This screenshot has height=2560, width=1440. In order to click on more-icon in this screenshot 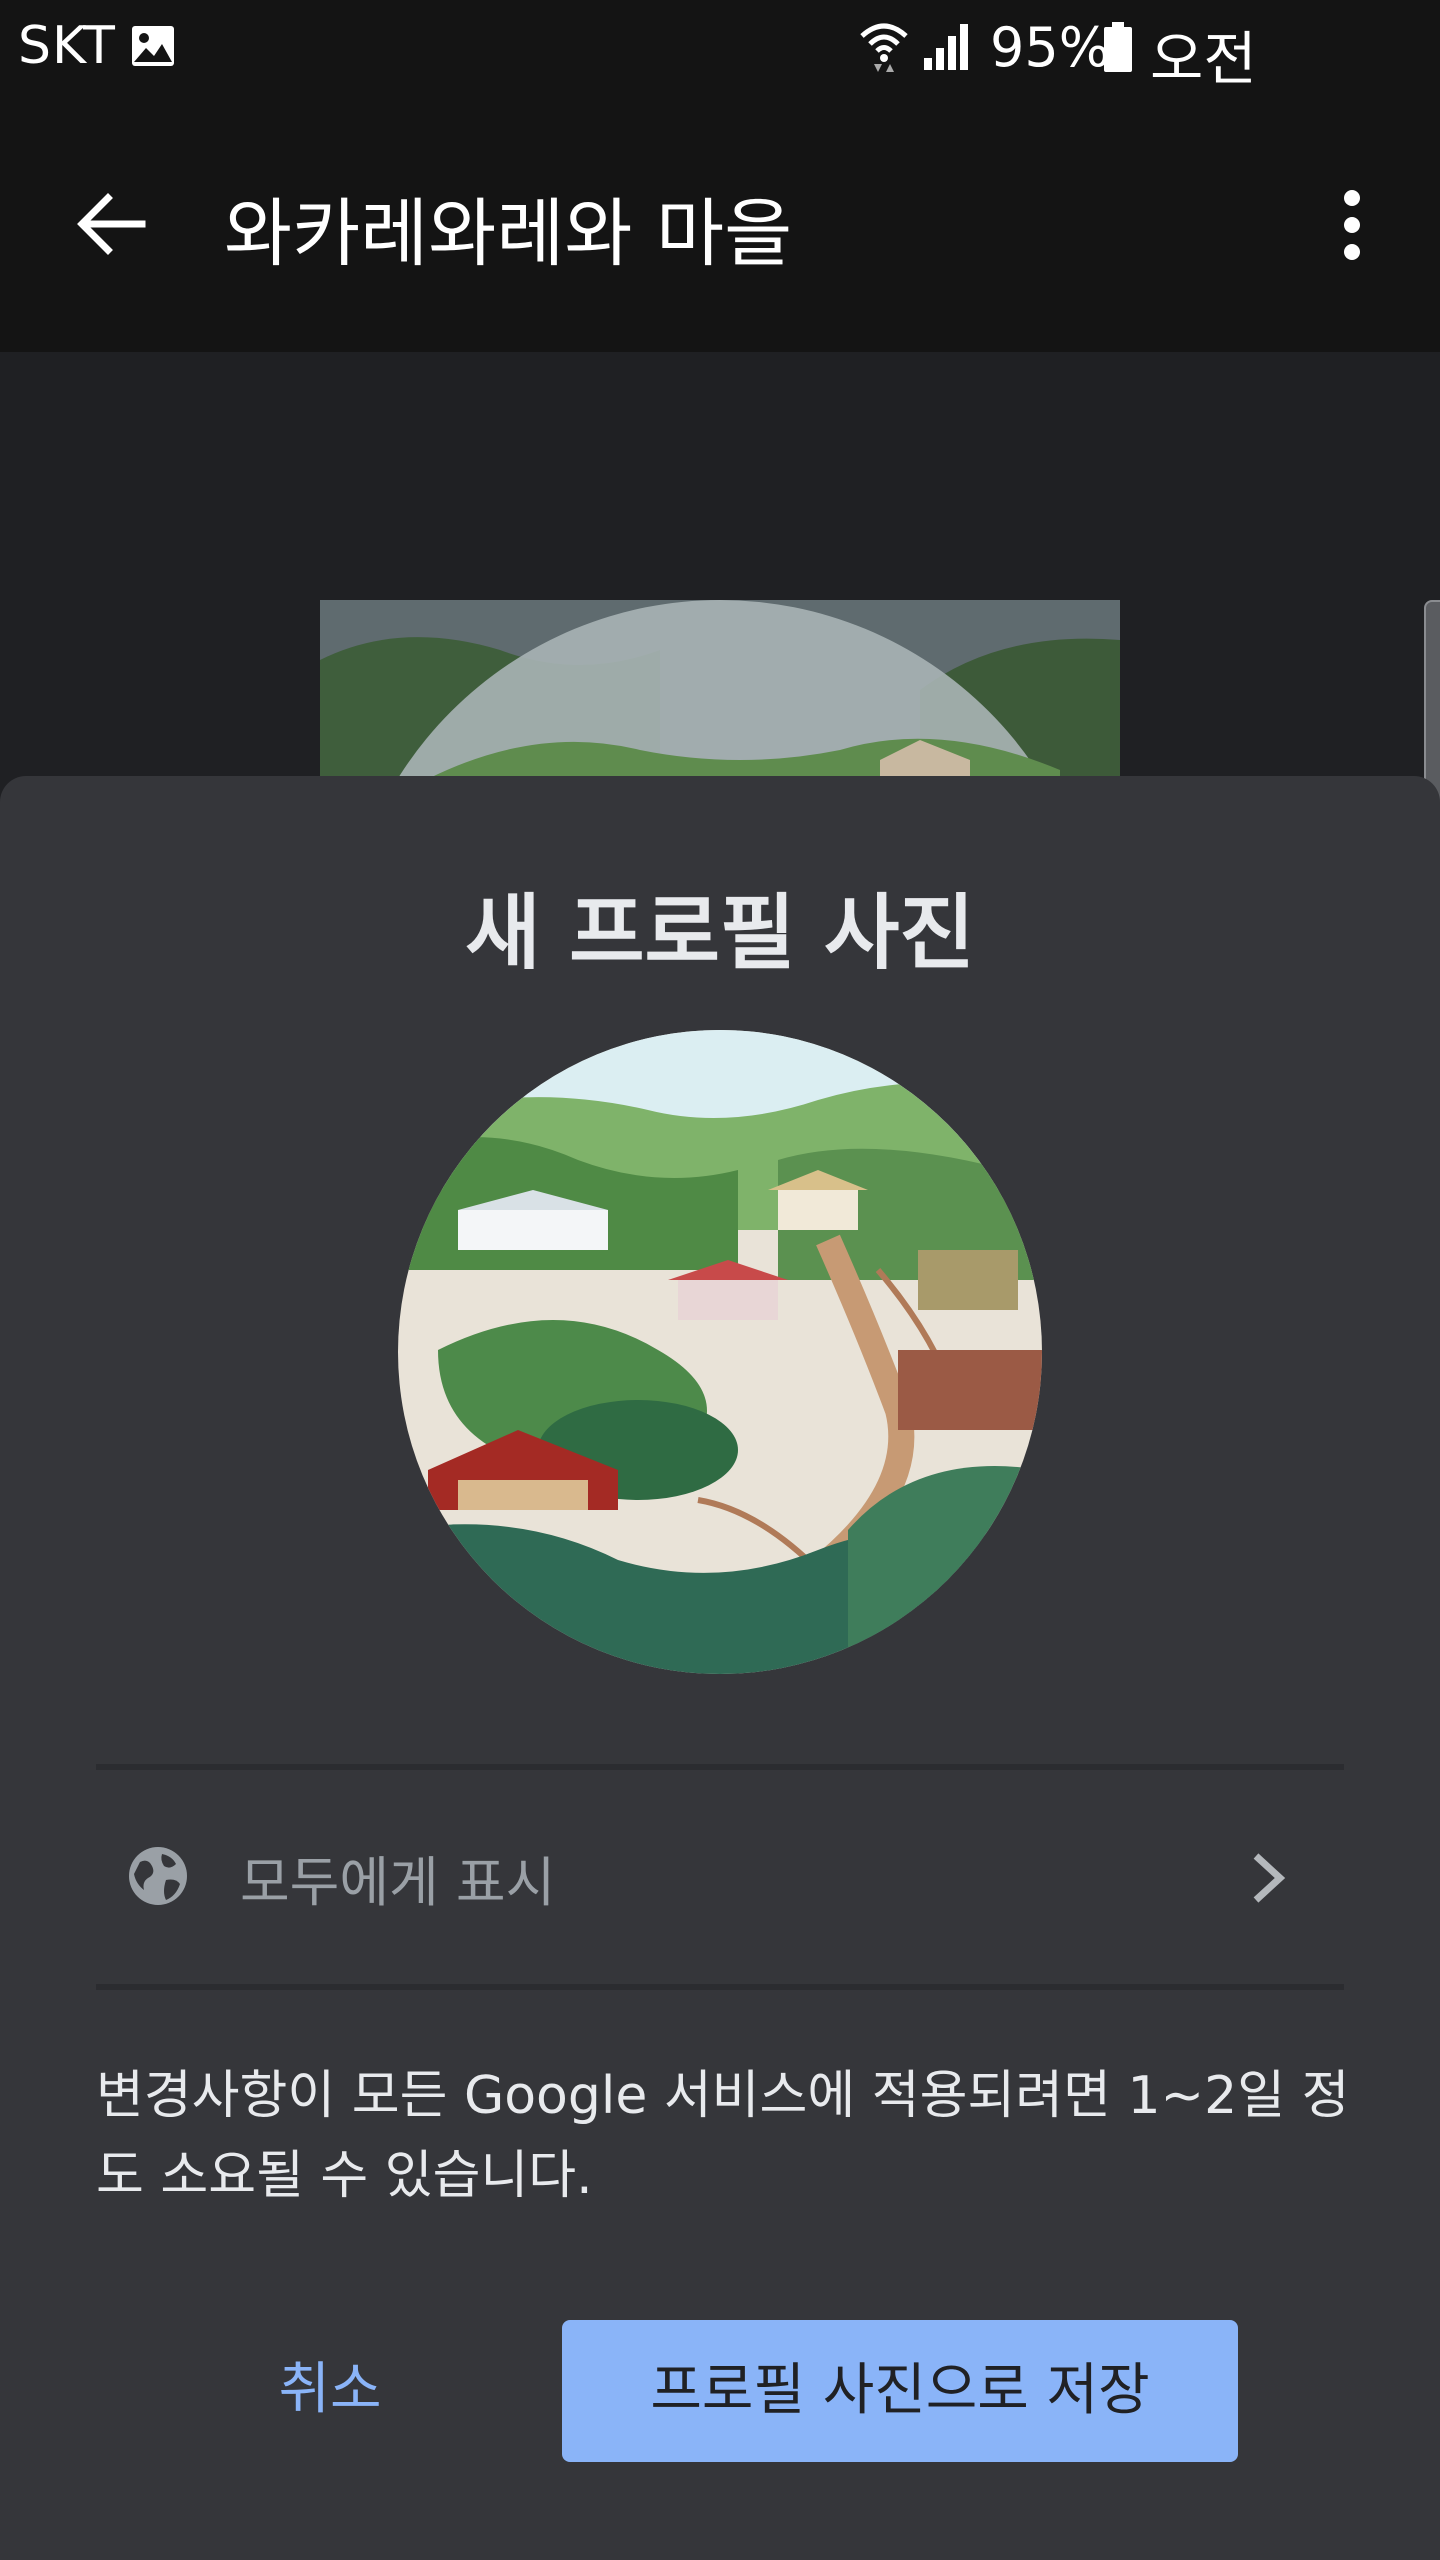, I will do `click(1352, 225)`.